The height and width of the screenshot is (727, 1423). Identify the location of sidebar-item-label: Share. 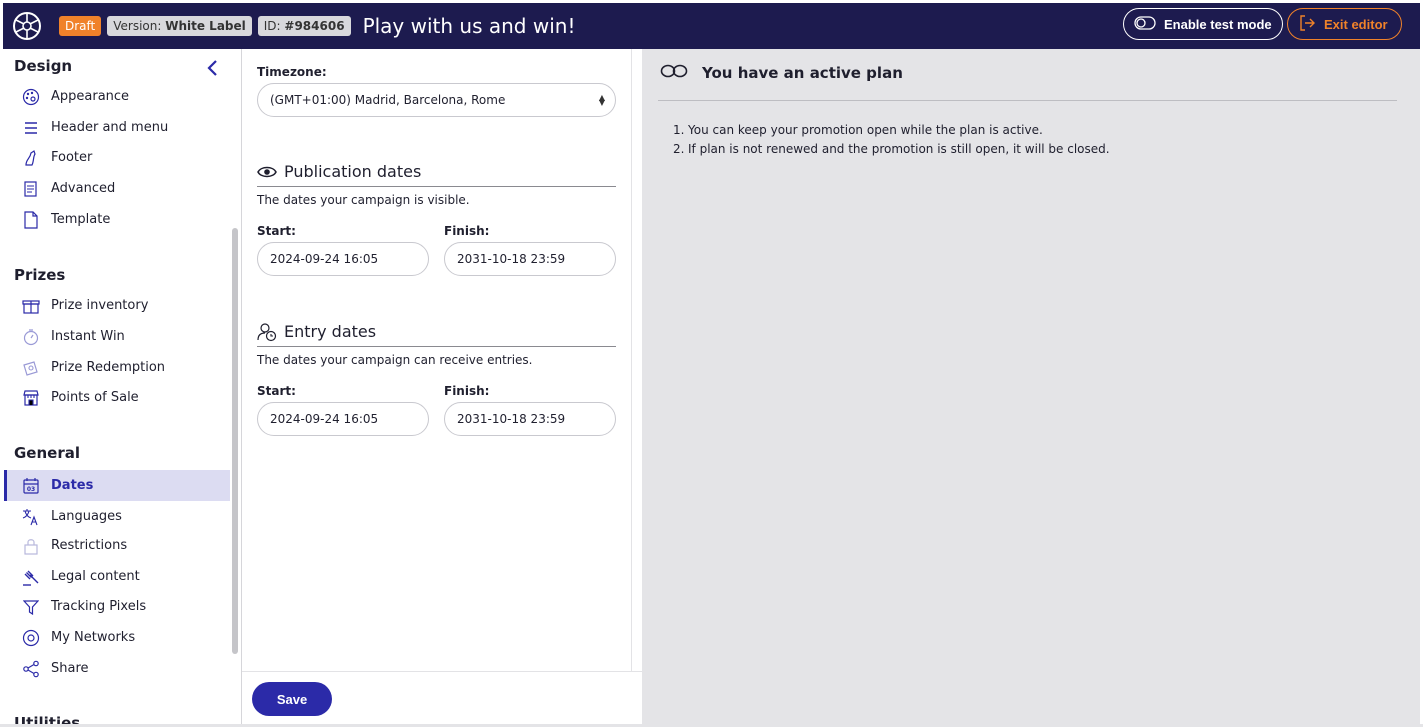
(70, 668).